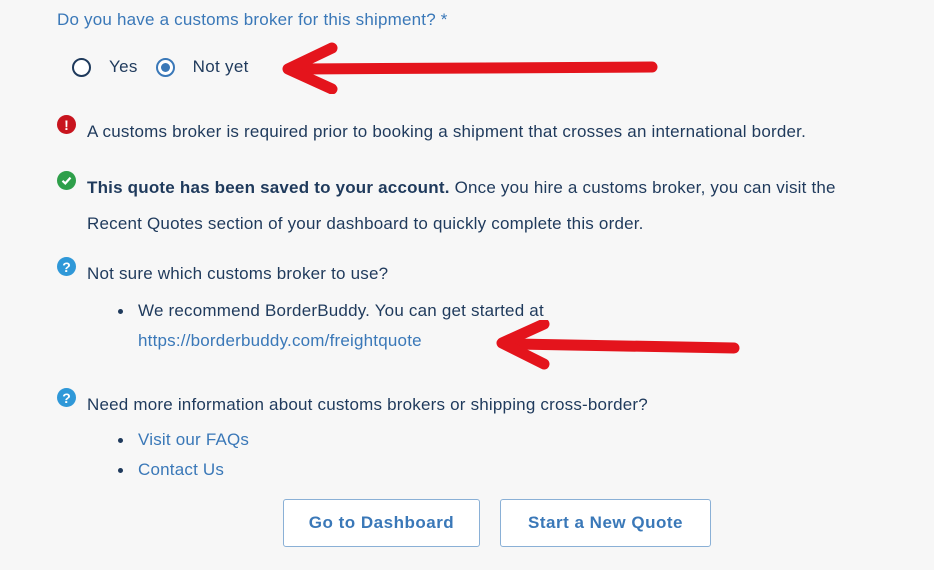 The height and width of the screenshot is (570, 934). I want to click on list-item: Visit our FAQs, so click(183, 440).